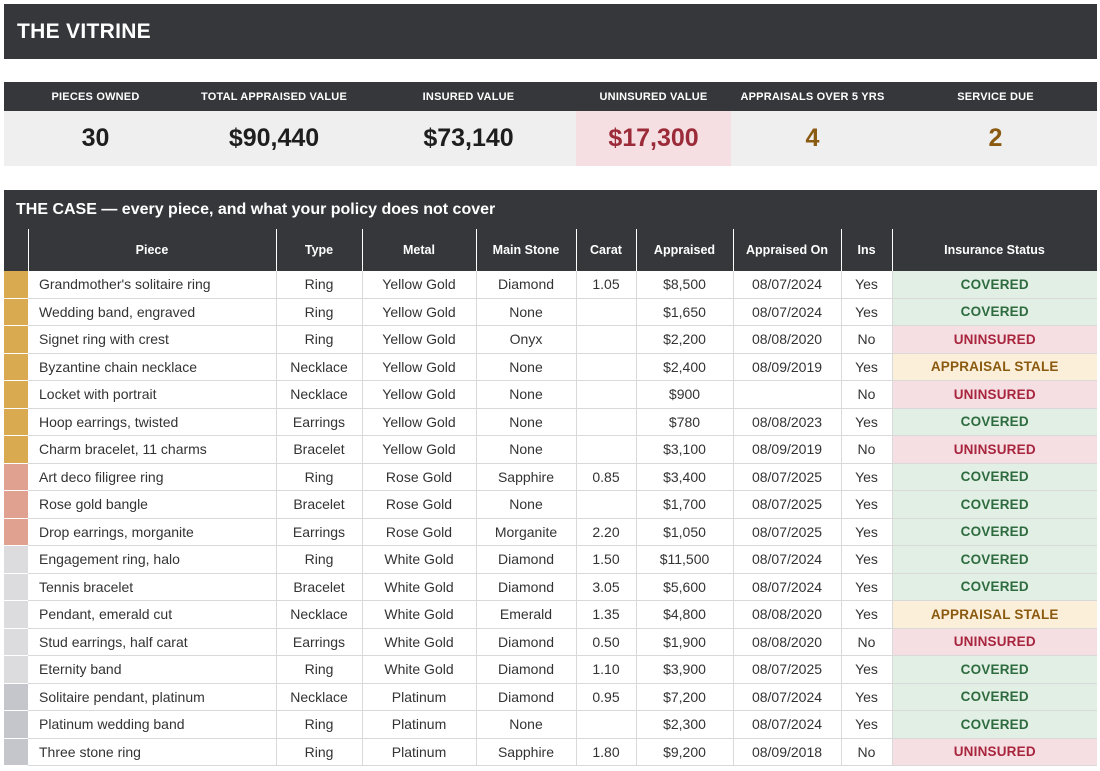 The width and height of the screenshot is (1100, 771). What do you see at coordinates (319, 449) in the screenshot?
I see `type-cell: Bracelet` at bounding box center [319, 449].